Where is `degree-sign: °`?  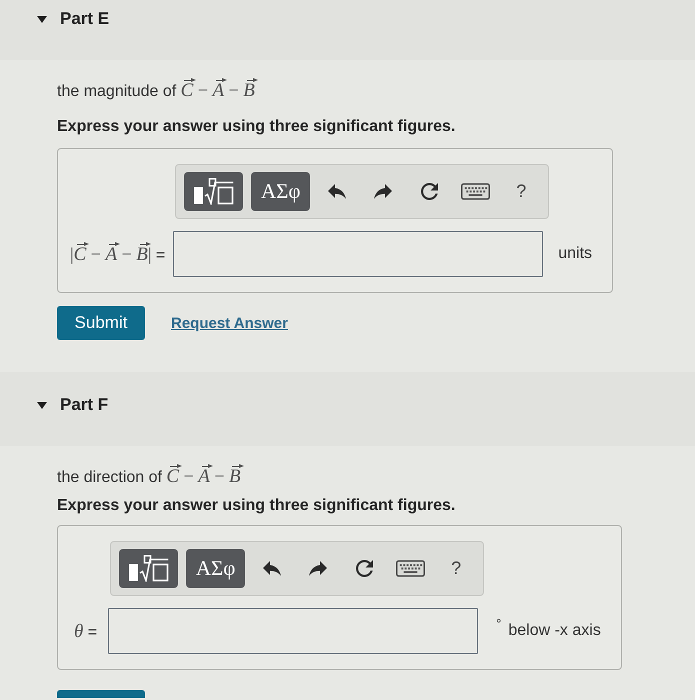
degree-sign: ° is located at coordinates (499, 623).